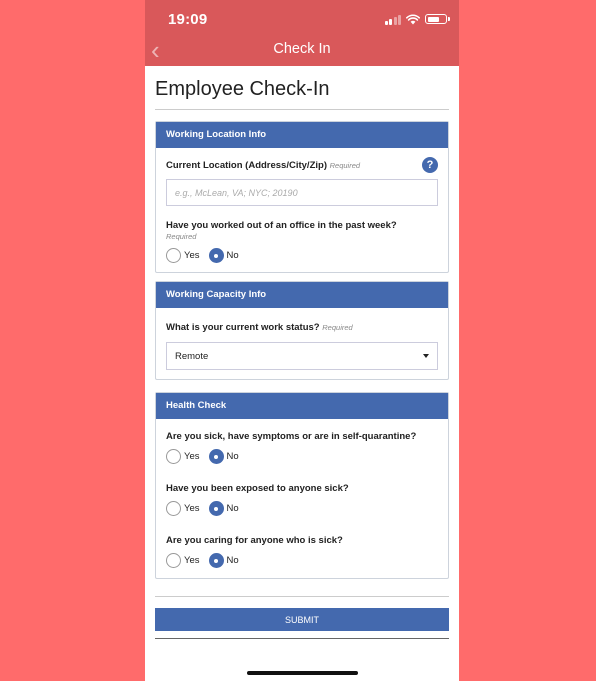 Image resolution: width=596 pixels, height=681 pixels. Describe the element at coordinates (183, 456) in the screenshot. I see `sick-yes-option: Yes` at that location.